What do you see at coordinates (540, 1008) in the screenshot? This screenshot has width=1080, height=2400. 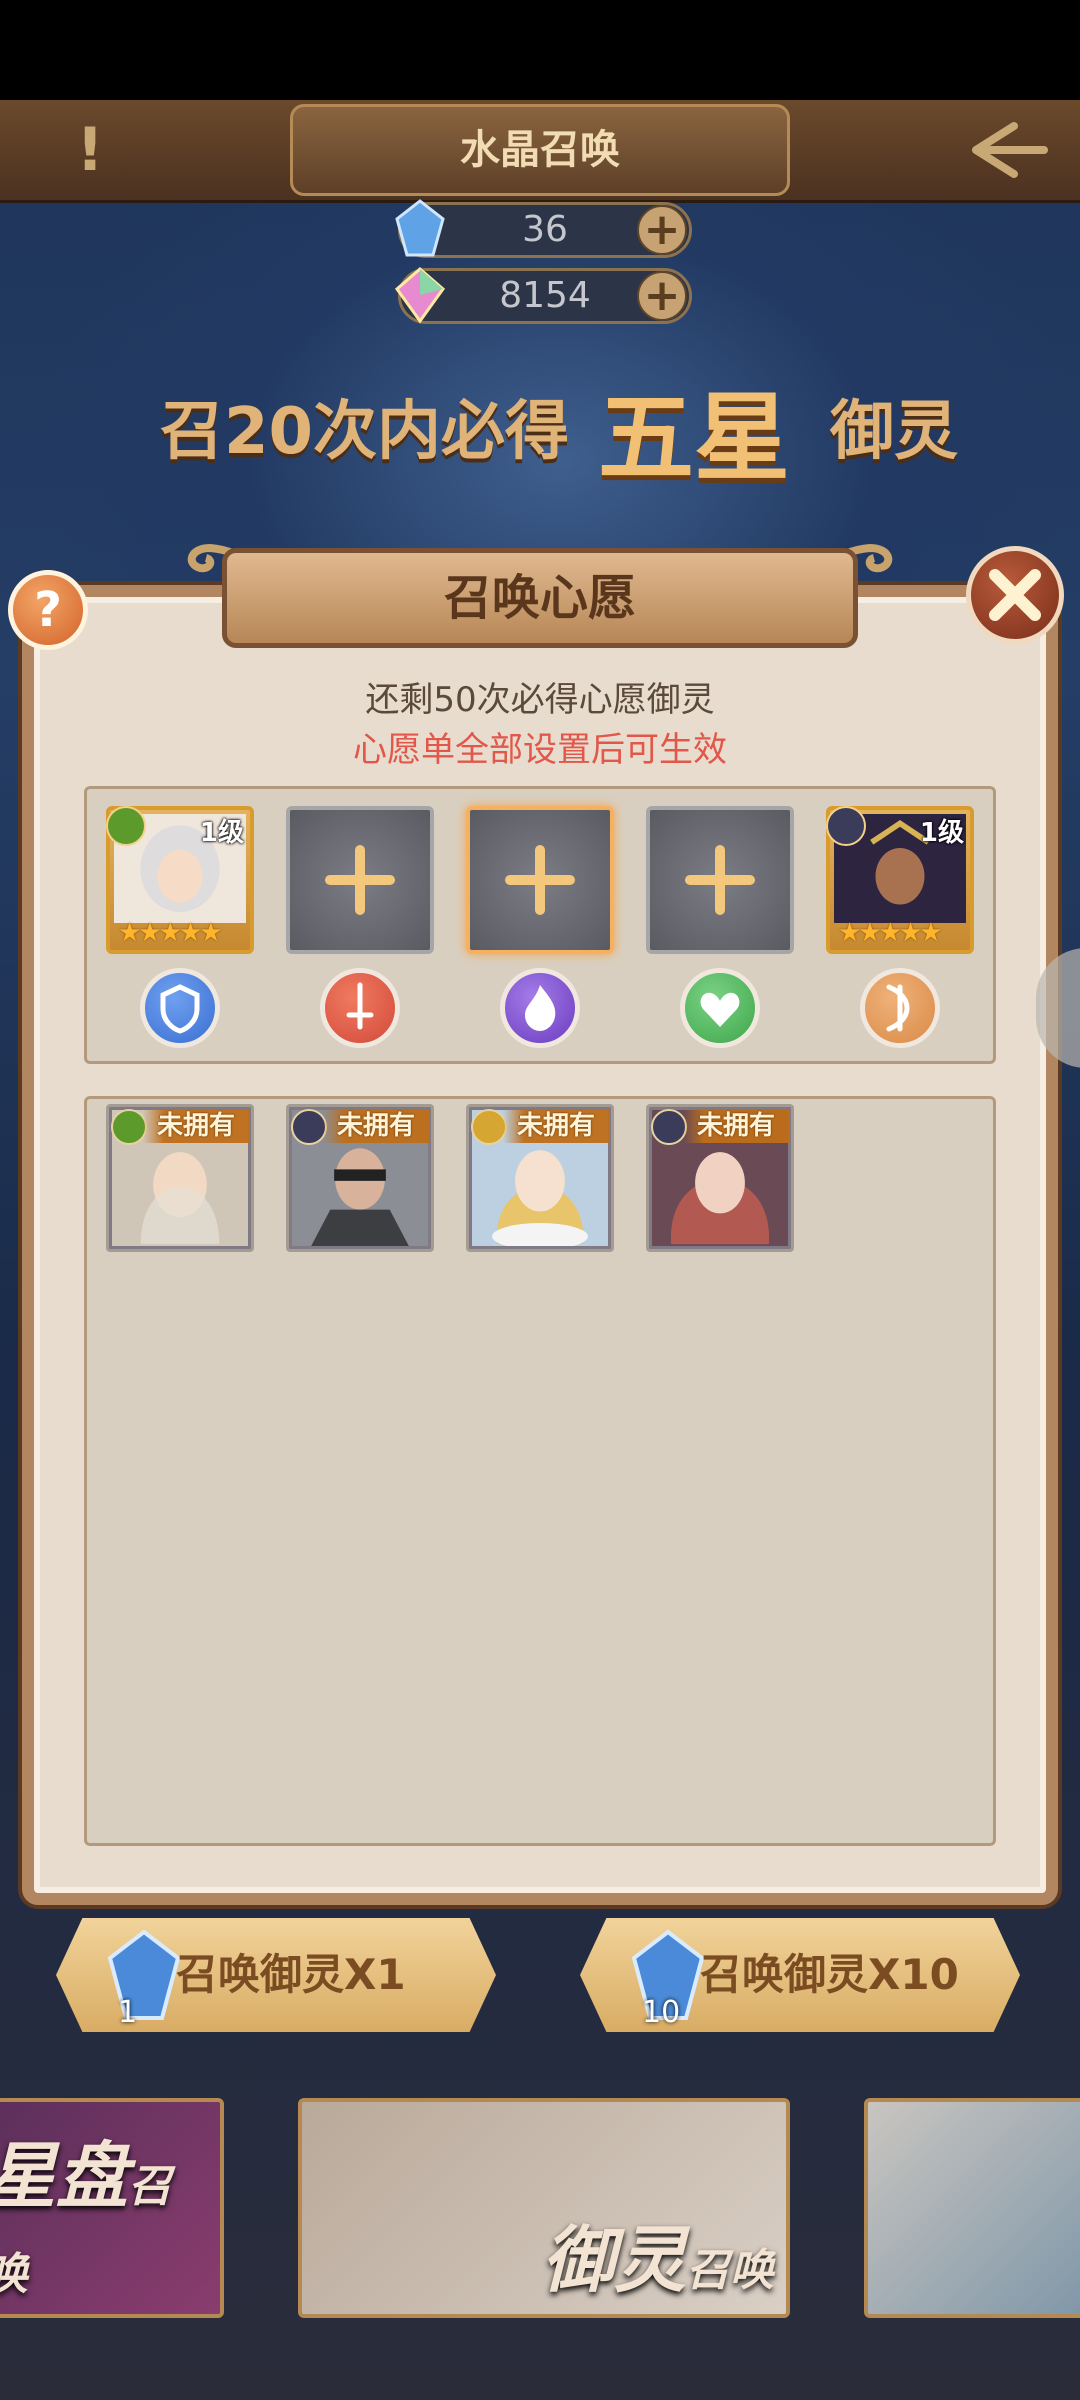 I see `flame-class-icon` at bounding box center [540, 1008].